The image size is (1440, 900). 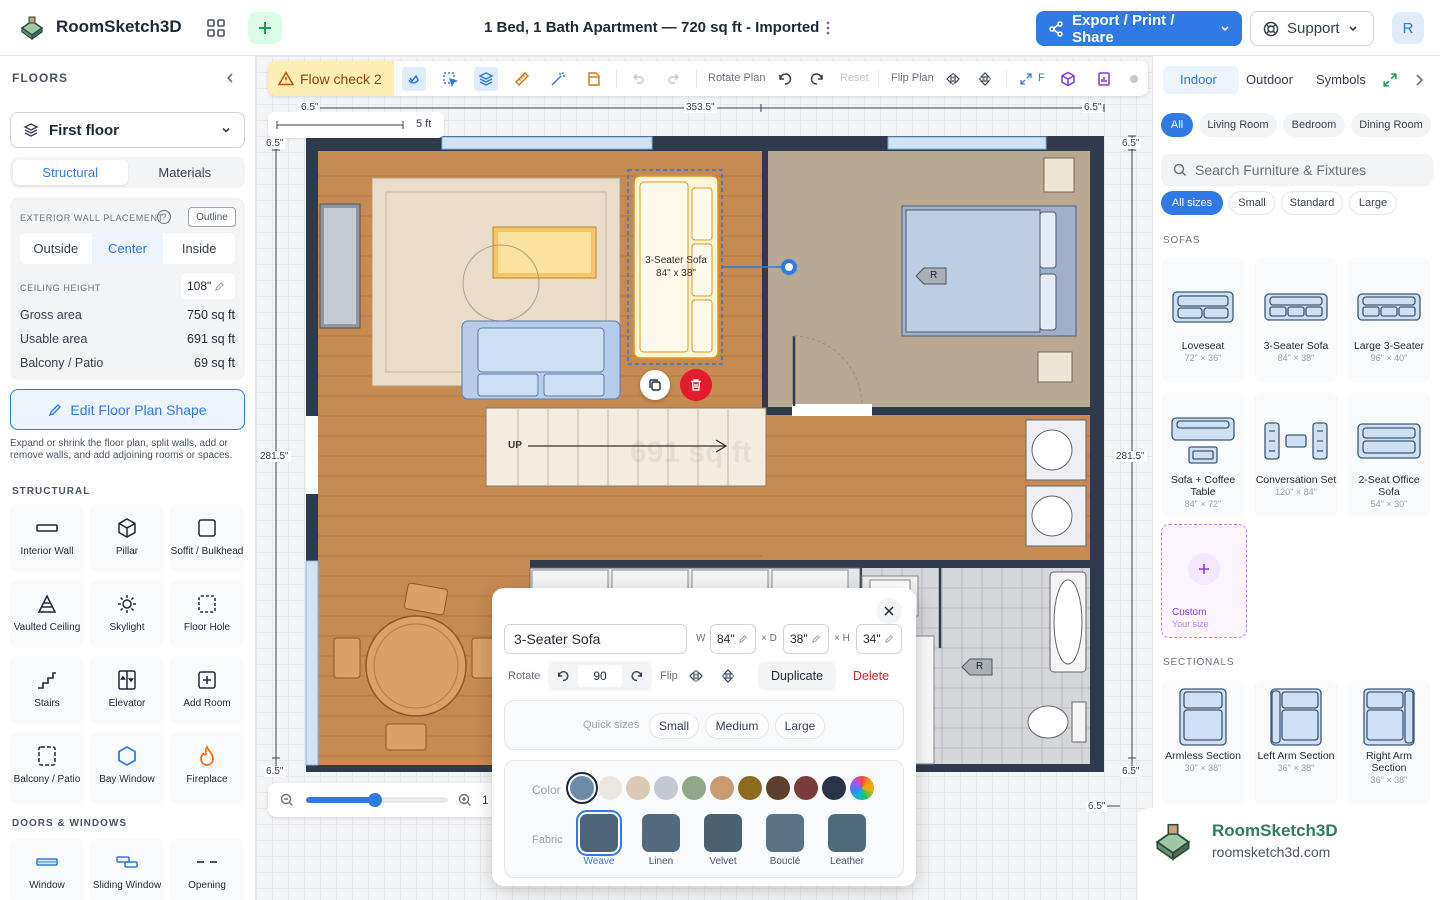 I want to click on furniture-card-3-seater: 3-Seater Sofa 84" × 38", so click(x=1296, y=320).